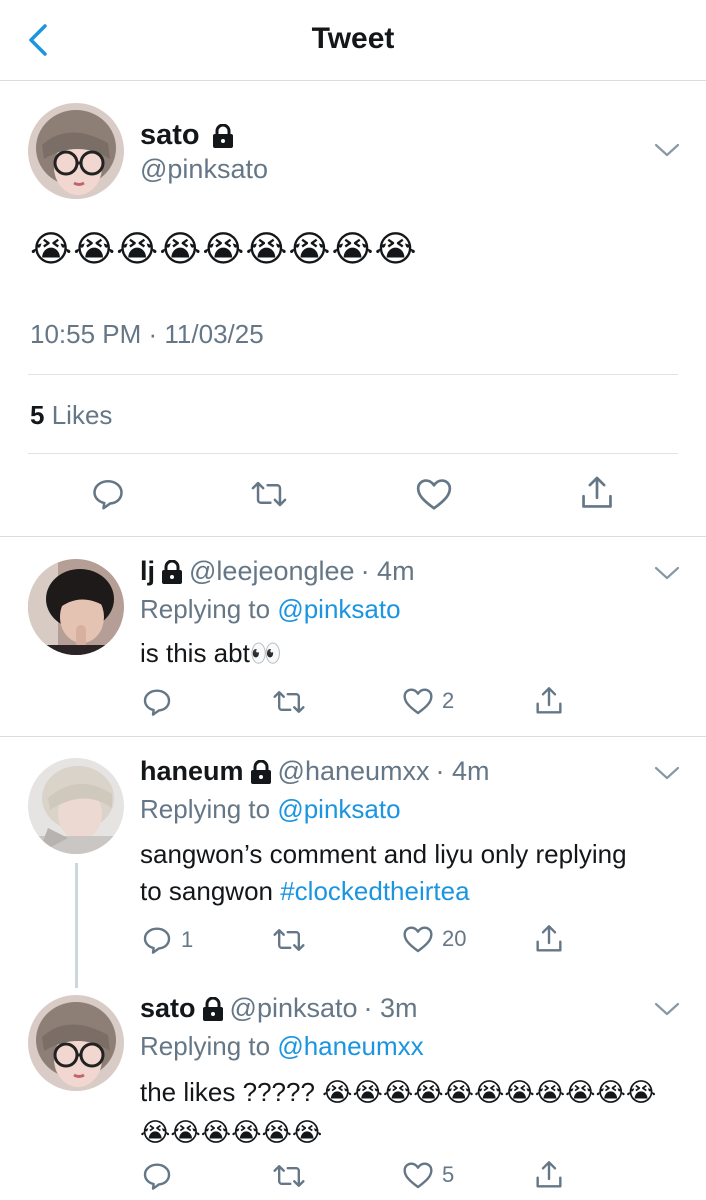 The height and width of the screenshot is (1200, 706). Describe the element at coordinates (405, 653) in the screenshot. I see `reply-text: is this abt👀` at that location.